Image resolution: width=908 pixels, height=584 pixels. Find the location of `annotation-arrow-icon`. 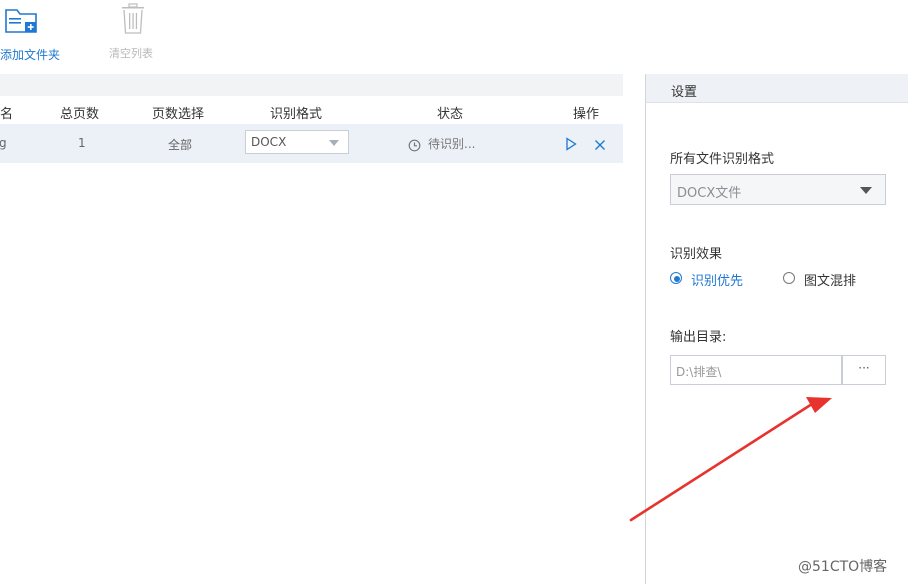

annotation-arrow-icon is located at coordinates (730, 459).